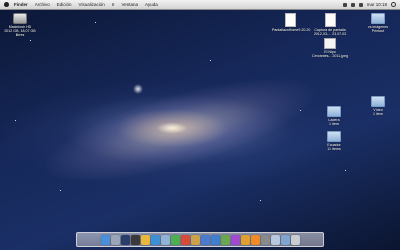 The width and height of the screenshot is (400, 250). Describe the element at coordinates (20, 18) in the screenshot. I see `hard-drive-icon` at that location.